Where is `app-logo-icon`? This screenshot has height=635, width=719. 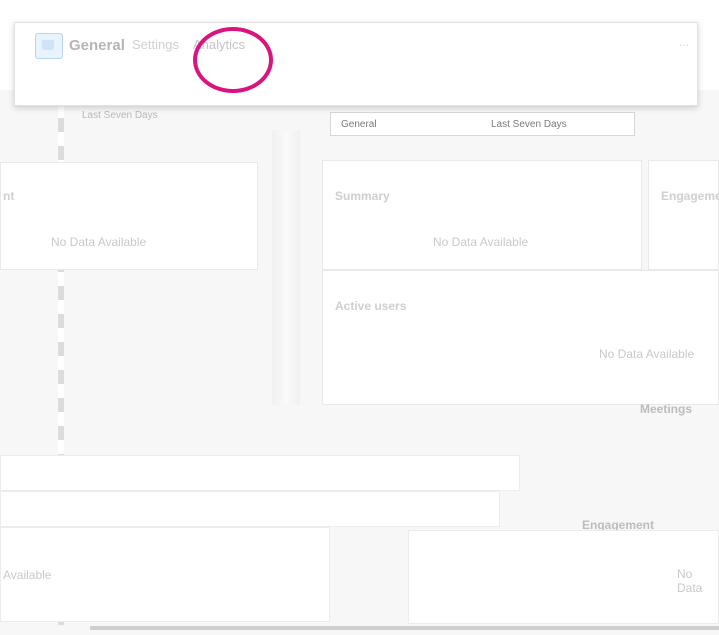 app-logo-icon is located at coordinates (49, 46).